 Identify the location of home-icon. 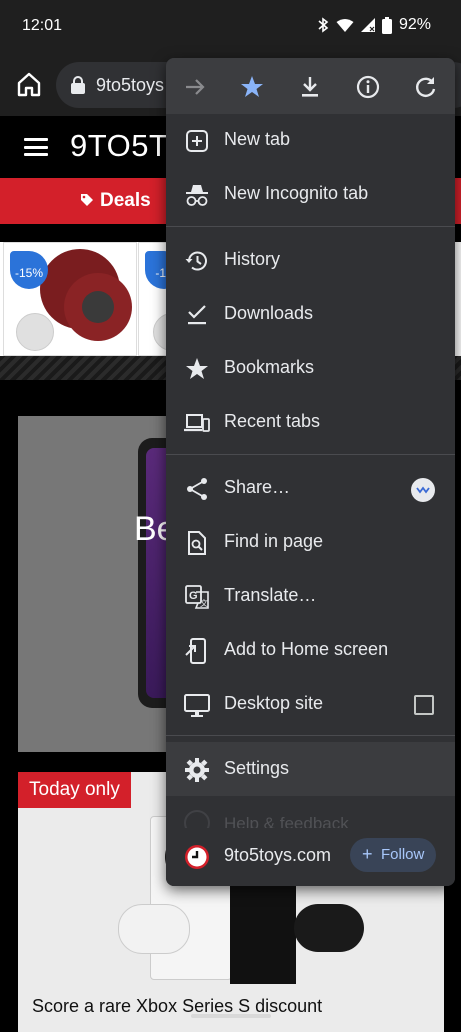
(29, 84).